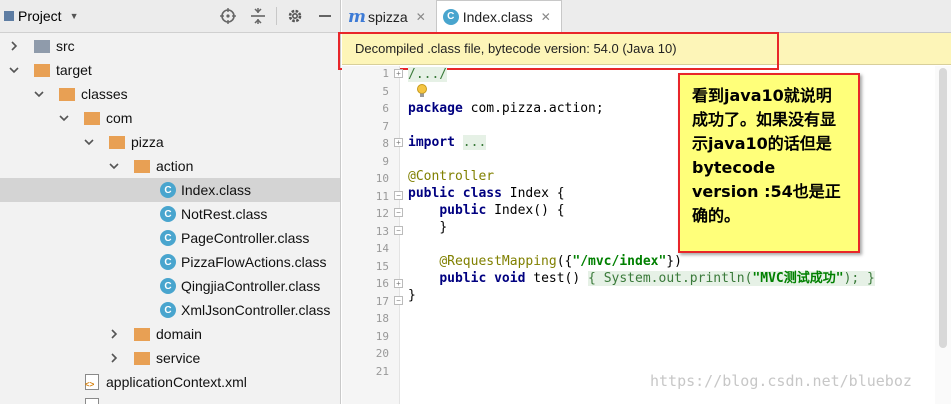  I want to click on toolbar-divider, so click(276, 16).